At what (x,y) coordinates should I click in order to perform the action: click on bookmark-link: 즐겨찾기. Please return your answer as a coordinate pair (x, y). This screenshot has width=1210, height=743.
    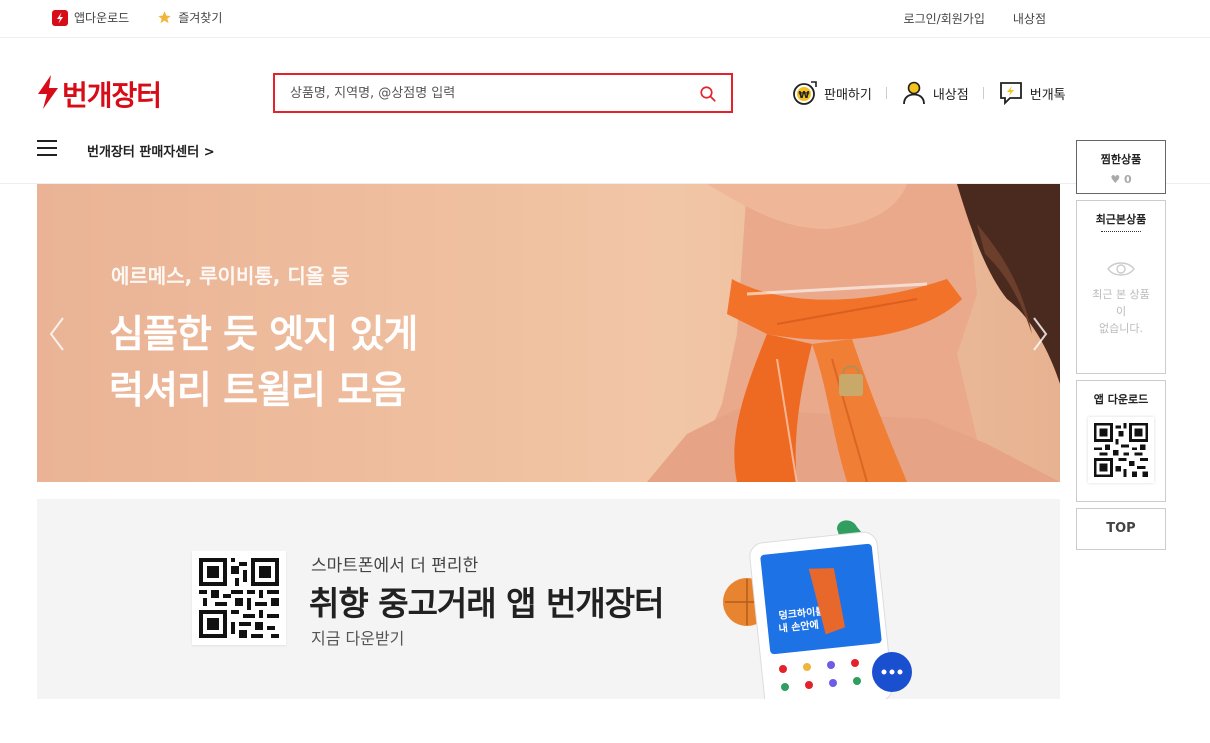
    Looking at the image, I should click on (189, 17).